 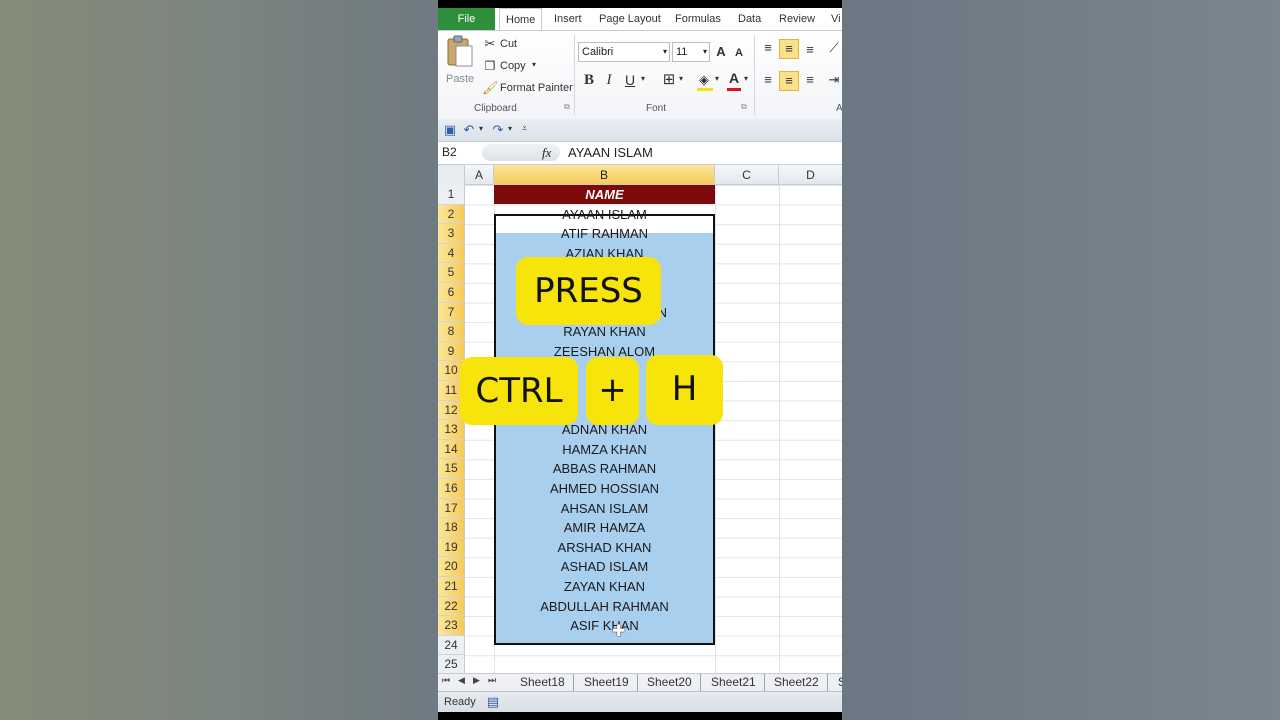 What do you see at coordinates (834, 80) in the screenshot?
I see `indent-icon: ⇥` at bounding box center [834, 80].